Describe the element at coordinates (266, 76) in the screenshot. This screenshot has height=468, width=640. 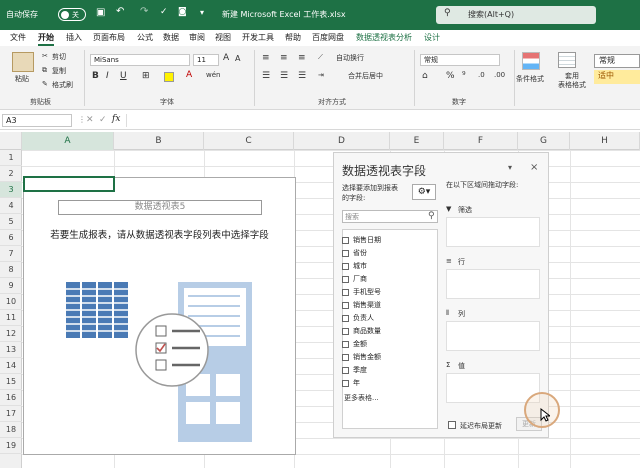
I see `align-left-icon: ☰` at that location.